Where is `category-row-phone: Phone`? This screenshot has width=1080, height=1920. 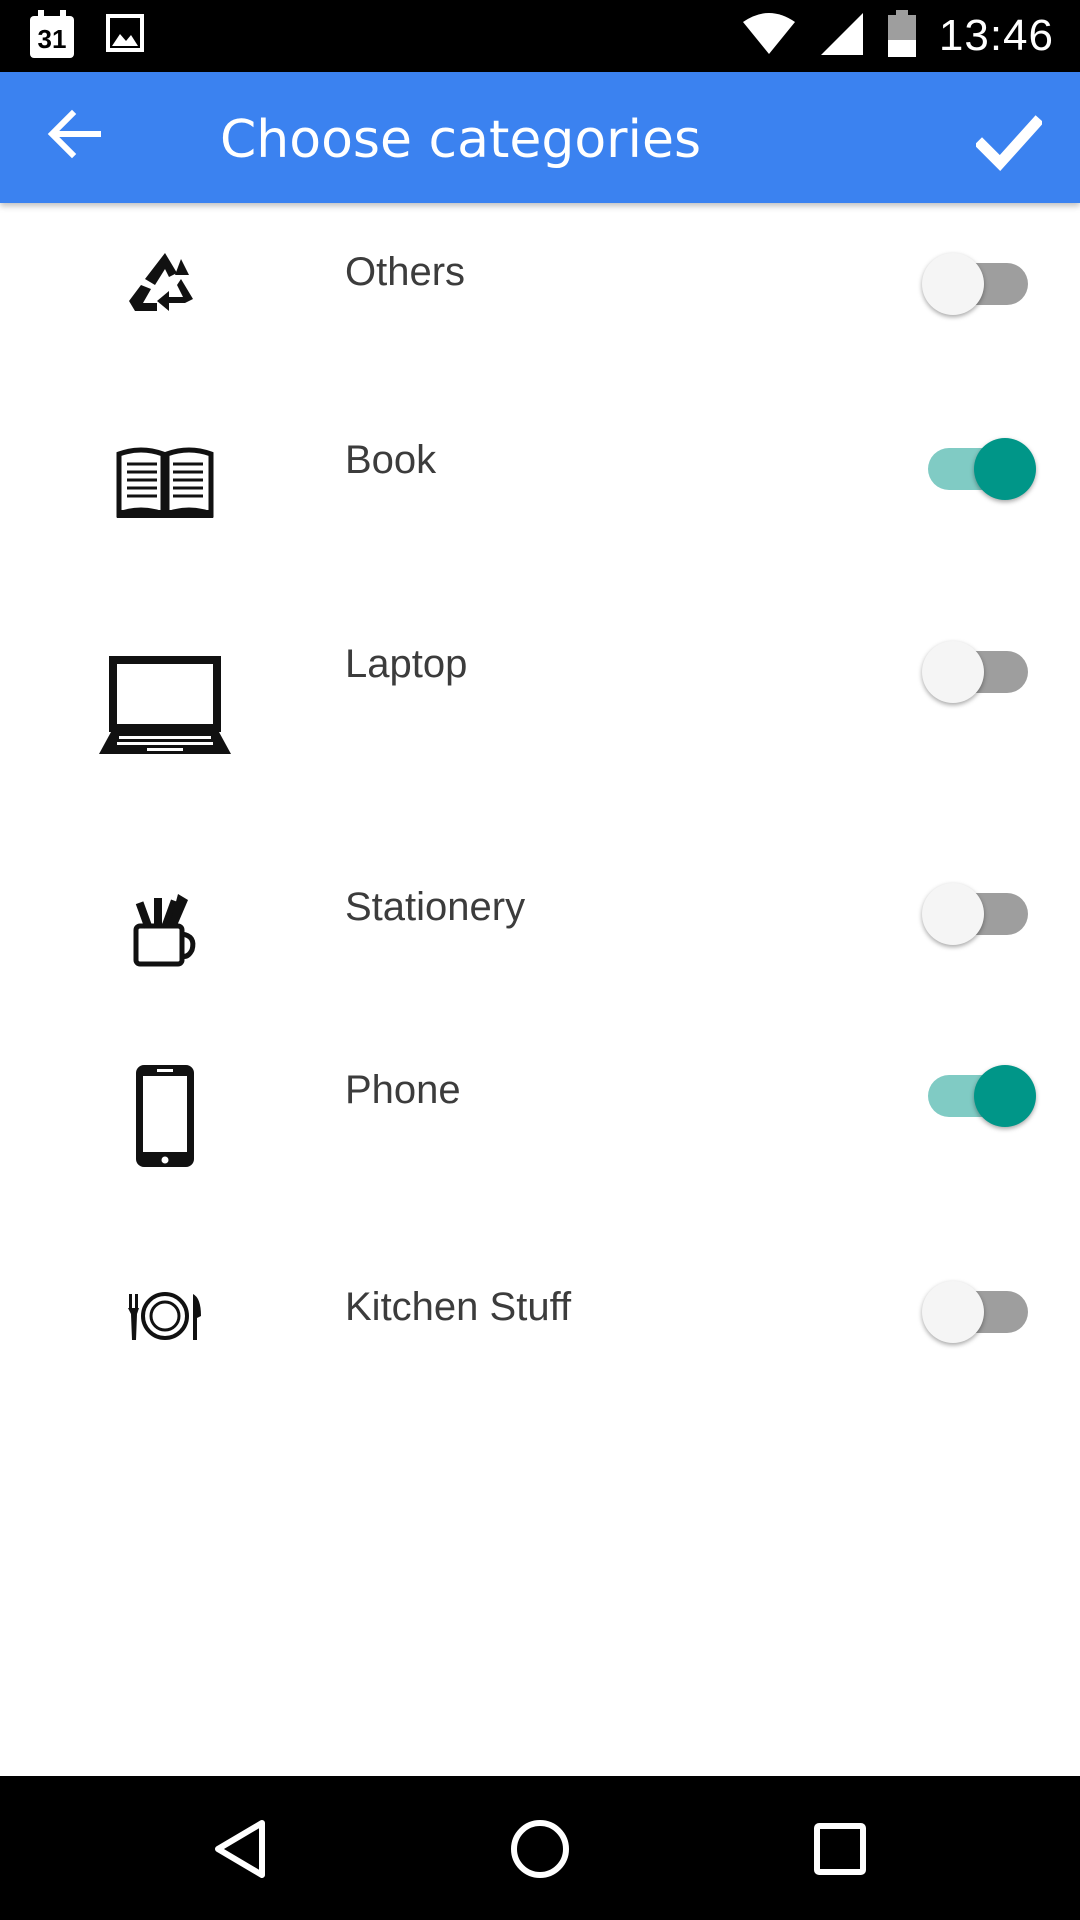
category-row-phone: Phone is located at coordinates (540, 1130).